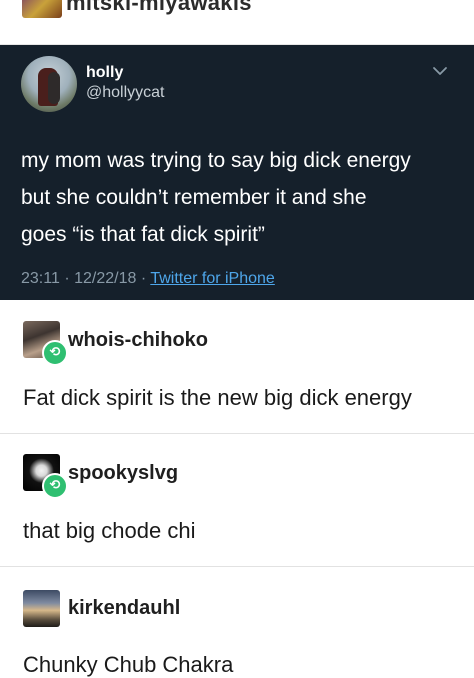  What do you see at coordinates (237, 22) in the screenshot?
I see `top-blog-header: mitski-miyawakis` at bounding box center [237, 22].